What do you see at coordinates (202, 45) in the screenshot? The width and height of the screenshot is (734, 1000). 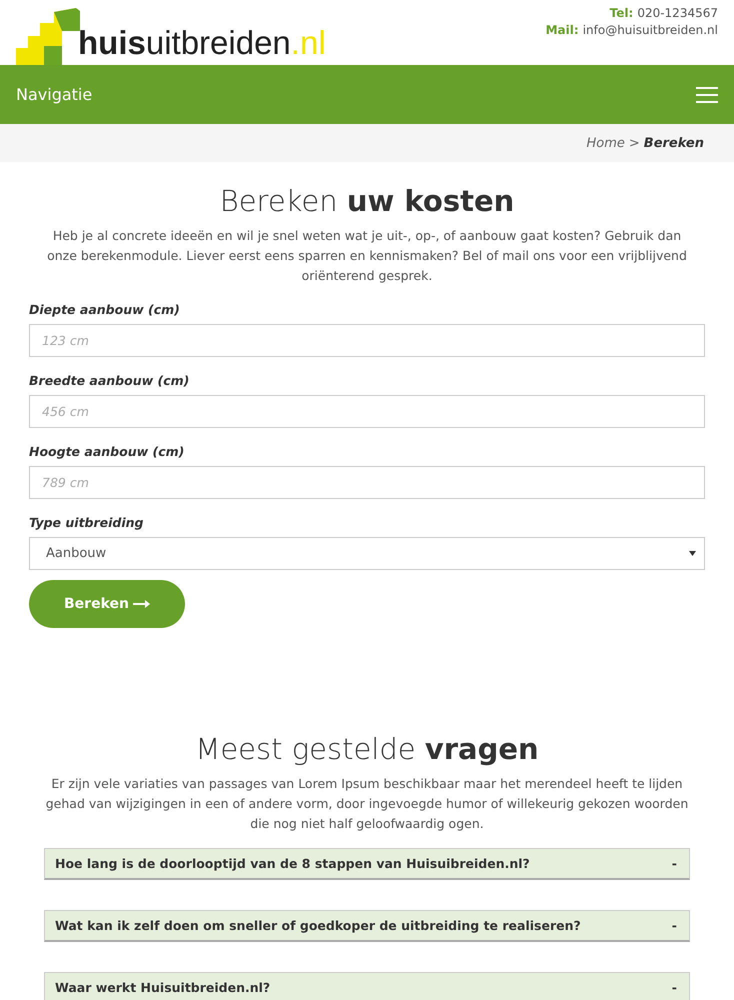 I see `logo-text: huisuitbreiden.nl` at bounding box center [202, 45].